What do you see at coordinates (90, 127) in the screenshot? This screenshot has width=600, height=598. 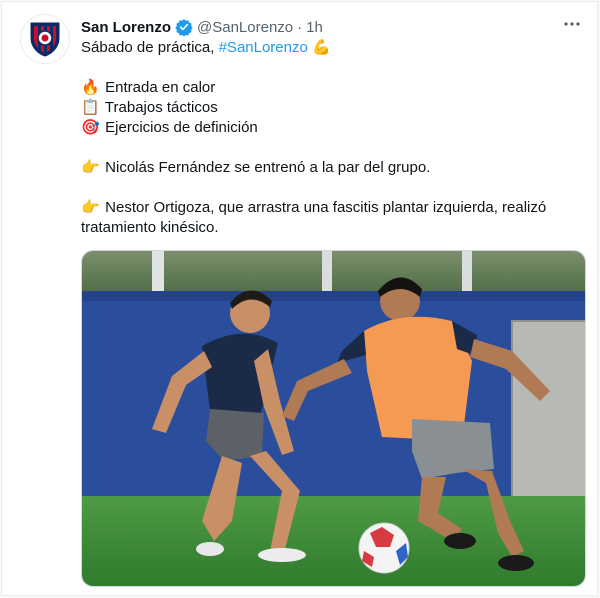 I see `target-icon: 🎯` at bounding box center [90, 127].